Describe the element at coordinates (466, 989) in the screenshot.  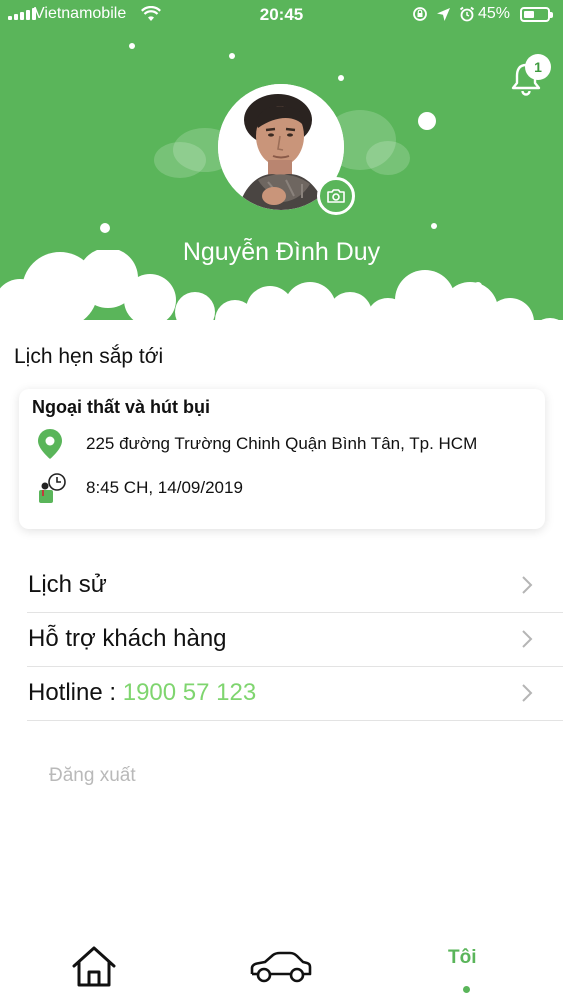
I see `active-tab-indicator` at that location.